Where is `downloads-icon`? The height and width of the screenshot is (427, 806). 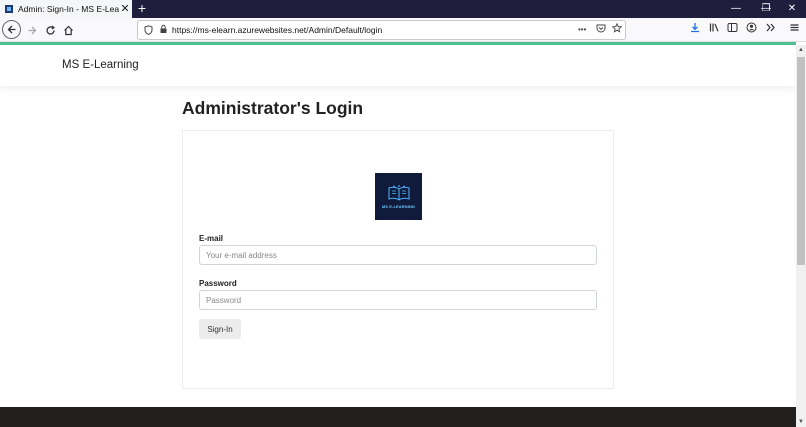
downloads-icon is located at coordinates (695, 29).